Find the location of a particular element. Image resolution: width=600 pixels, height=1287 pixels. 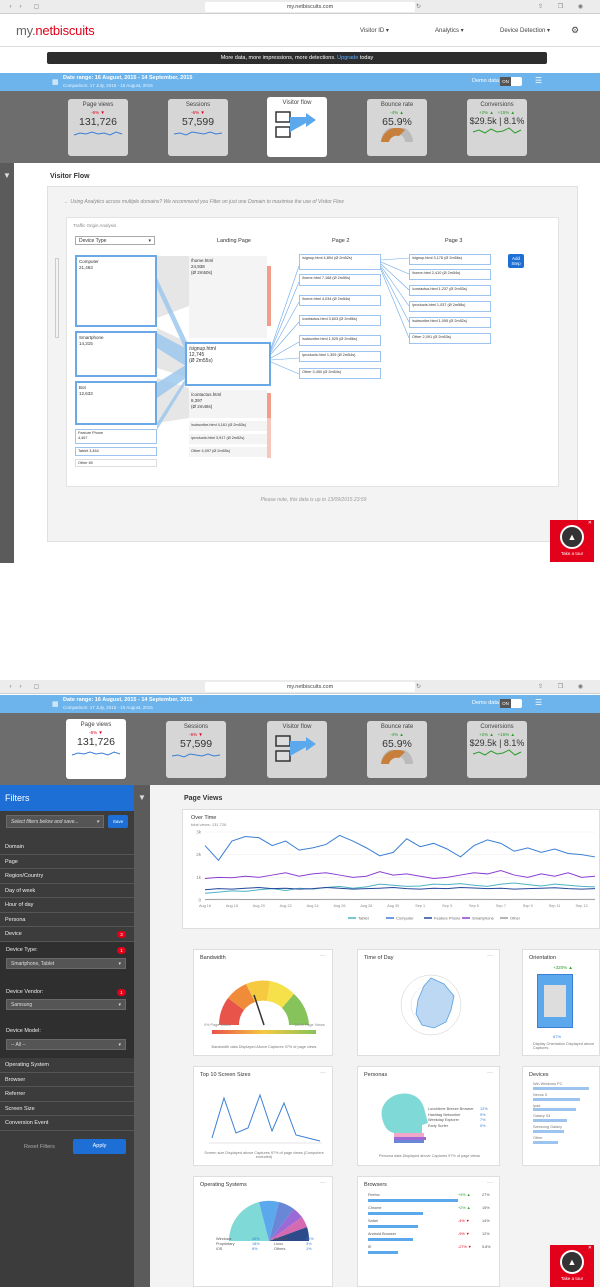

legend-label: Smartphone is located at coordinates (483, 918).